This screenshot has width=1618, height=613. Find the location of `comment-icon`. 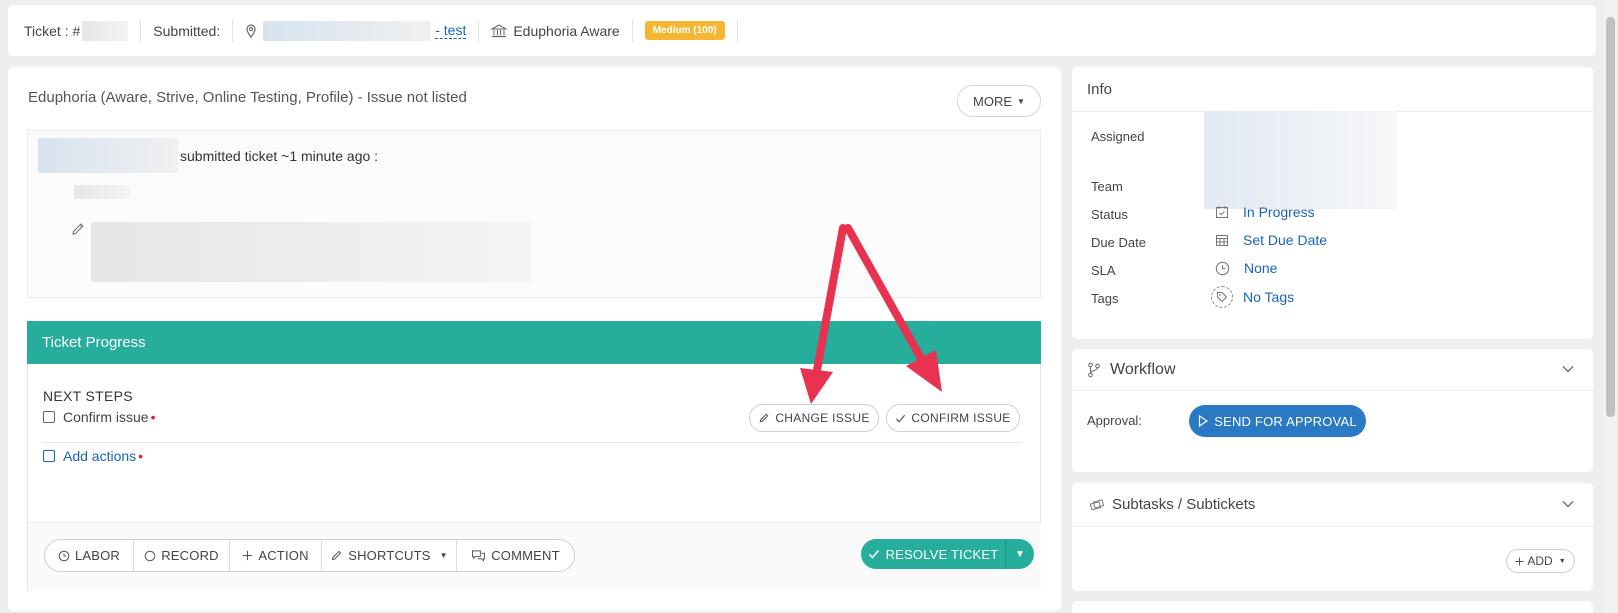

comment-icon is located at coordinates (478, 555).